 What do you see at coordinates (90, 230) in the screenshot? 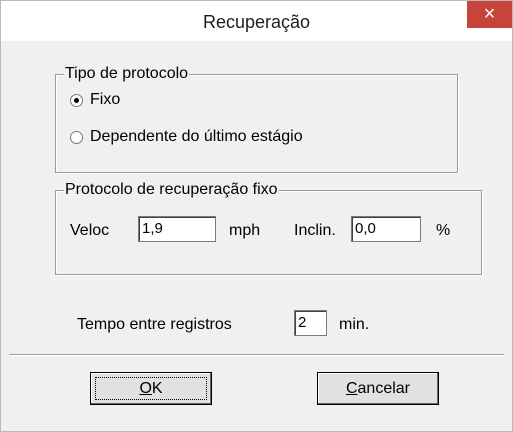
I see `speed-label: Veloc` at bounding box center [90, 230].